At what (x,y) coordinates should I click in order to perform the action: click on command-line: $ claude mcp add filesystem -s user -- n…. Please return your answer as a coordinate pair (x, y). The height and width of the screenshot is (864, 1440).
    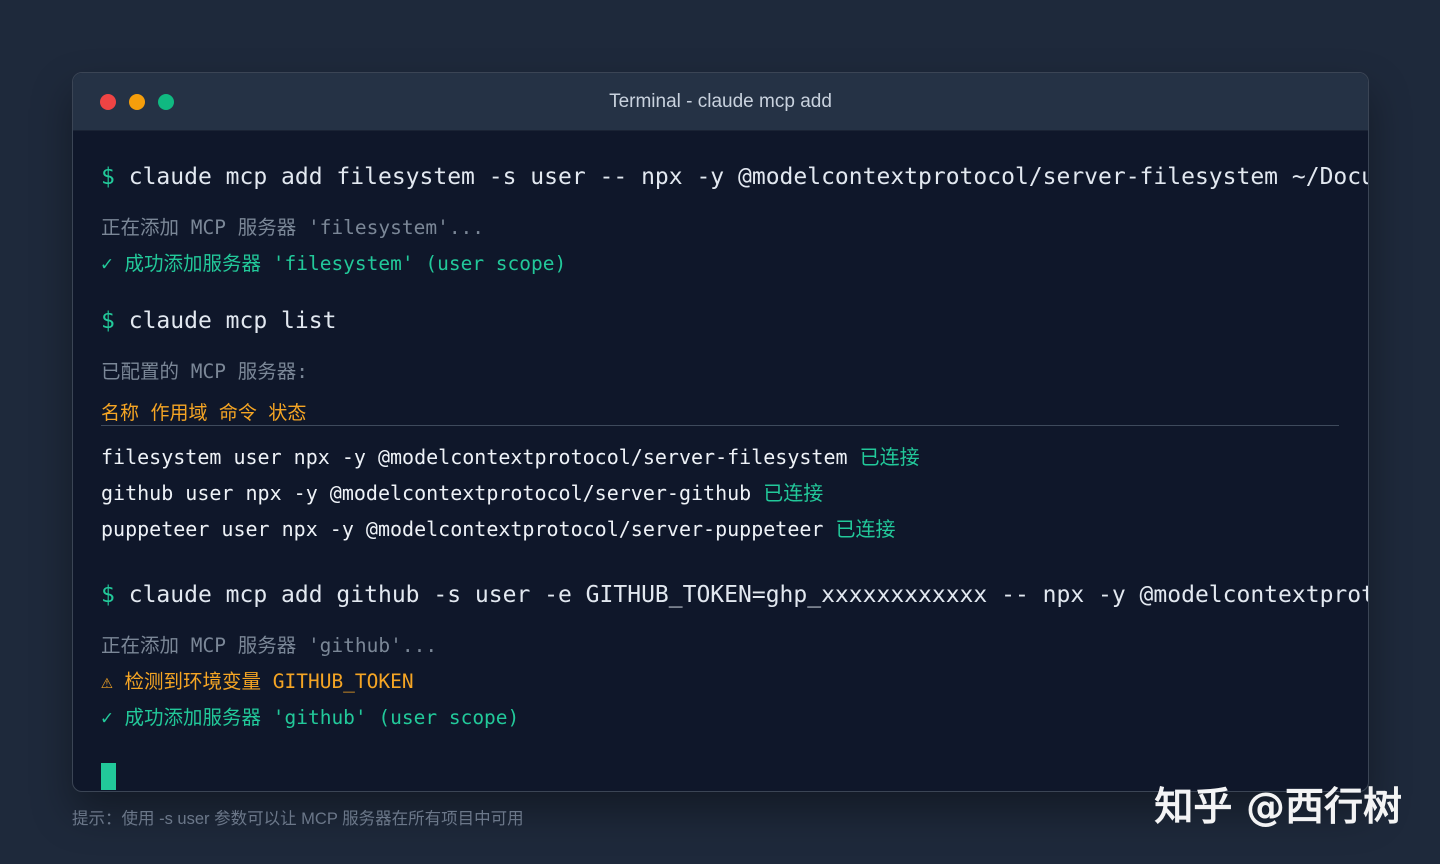
    Looking at the image, I should click on (735, 177).